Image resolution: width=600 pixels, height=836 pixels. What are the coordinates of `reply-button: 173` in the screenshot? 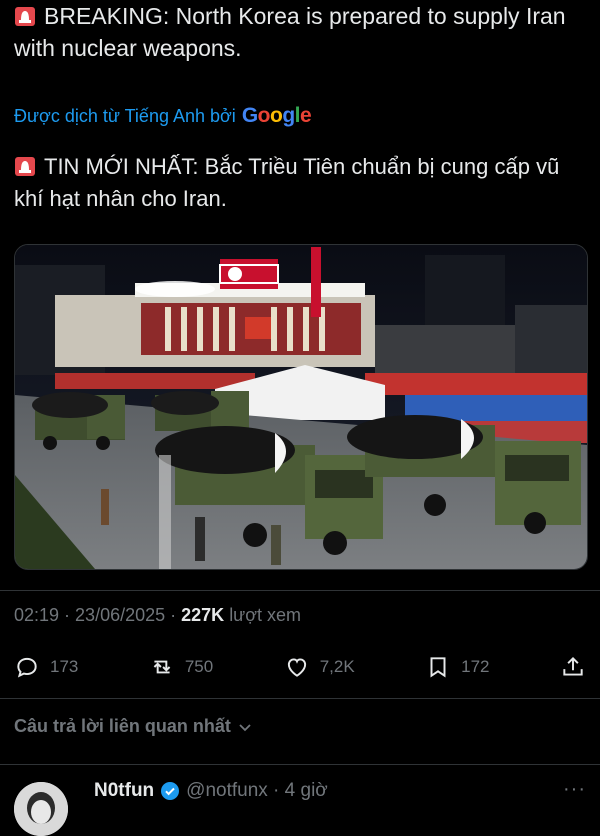 It's located at (46, 667).